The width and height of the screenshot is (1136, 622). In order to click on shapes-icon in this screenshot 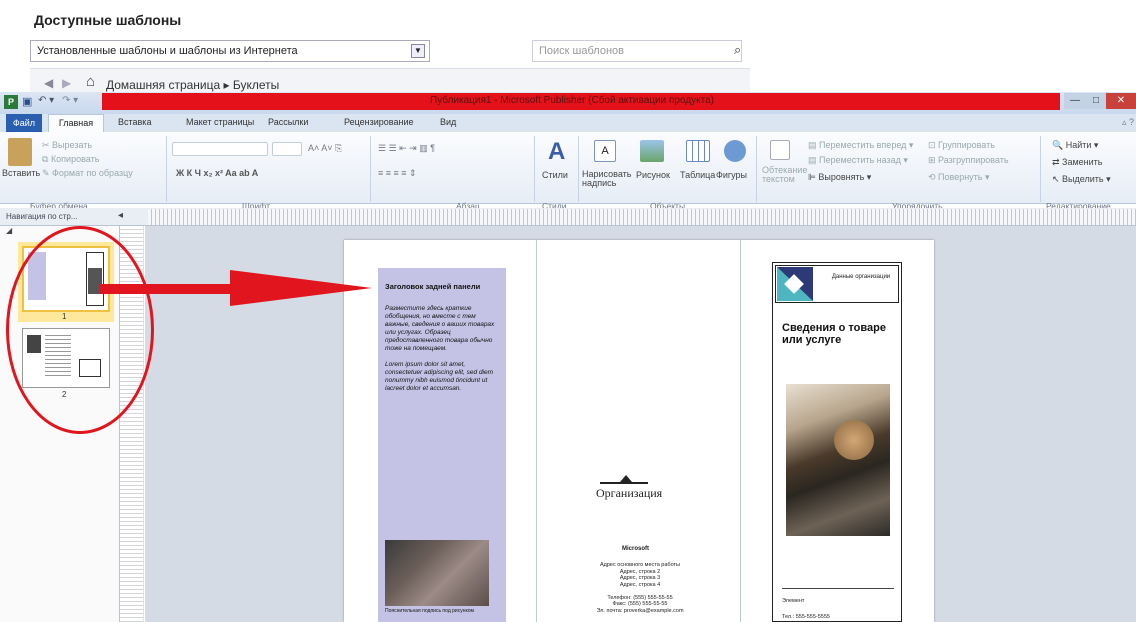, I will do `click(735, 151)`.